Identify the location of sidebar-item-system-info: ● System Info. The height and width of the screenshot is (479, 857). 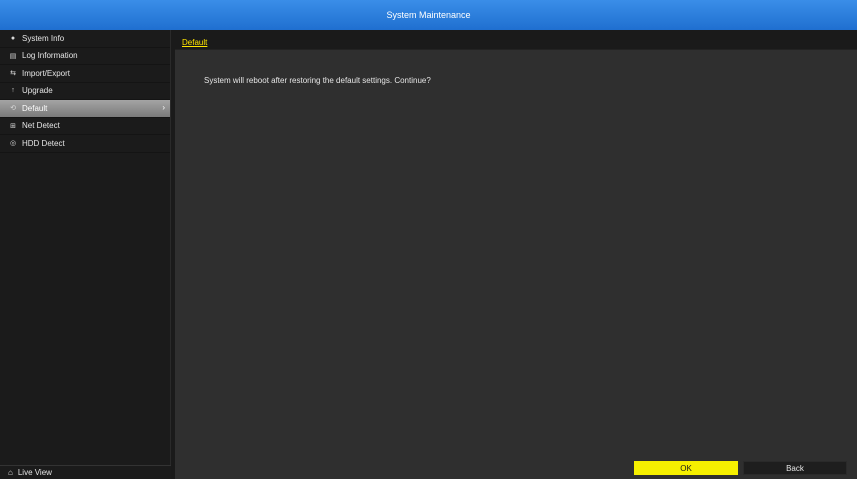
(85, 39).